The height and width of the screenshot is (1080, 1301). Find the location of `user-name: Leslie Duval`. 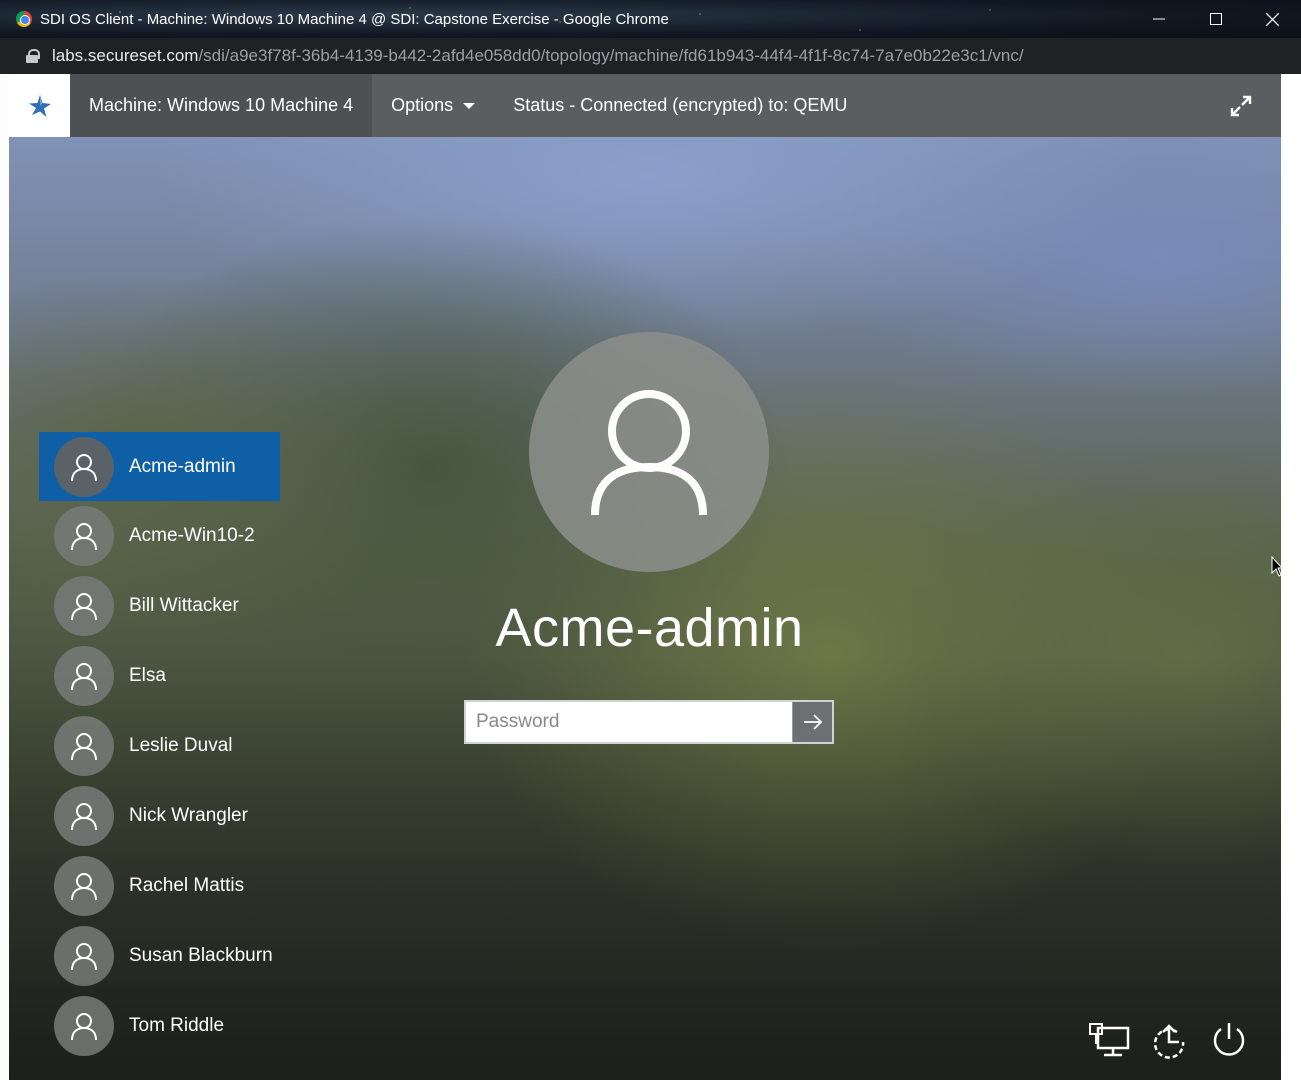

user-name: Leslie Duval is located at coordinates (181, 745).